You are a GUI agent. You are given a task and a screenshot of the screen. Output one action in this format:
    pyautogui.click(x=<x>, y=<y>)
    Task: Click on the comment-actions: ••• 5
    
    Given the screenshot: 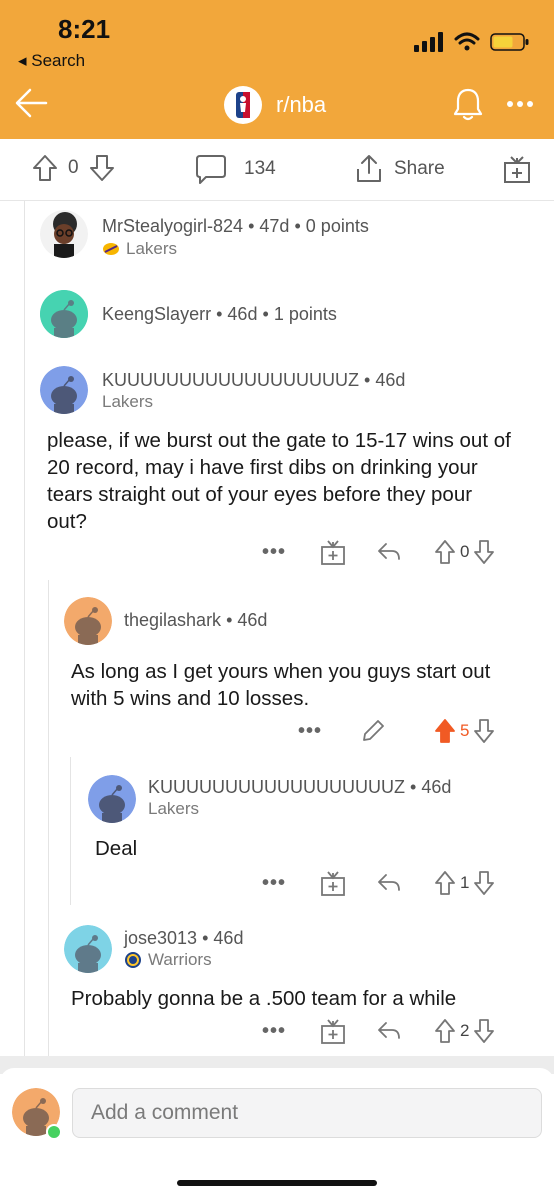 What is the action you would take?
    pyautogui.click(x=396, y=731)
    